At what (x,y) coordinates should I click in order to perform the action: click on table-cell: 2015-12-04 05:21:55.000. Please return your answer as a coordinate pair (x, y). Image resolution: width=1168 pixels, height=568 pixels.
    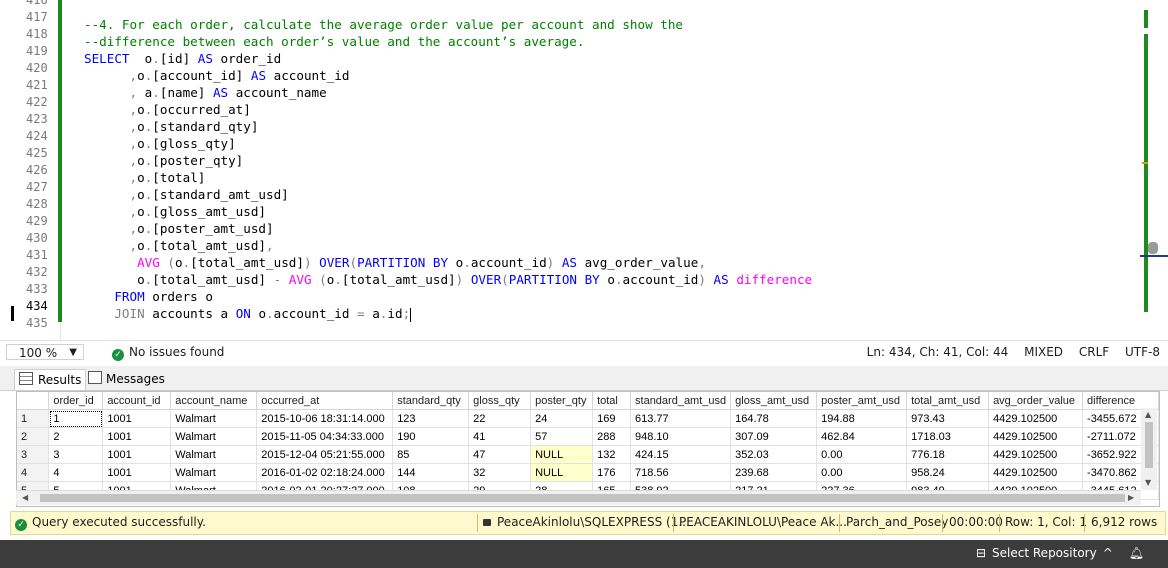
    Looking at the image, I should click on (325, 454).